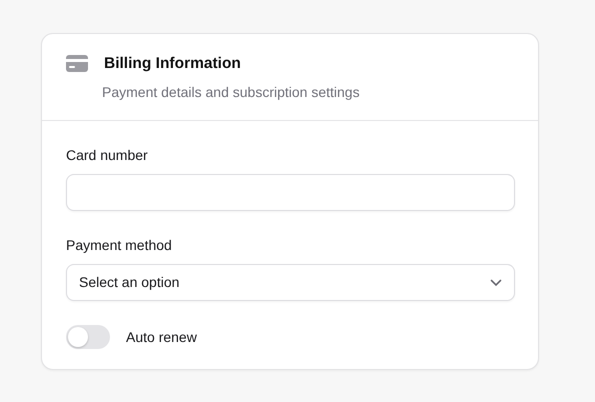 This screenshot has width=595, height=402. I want to click on chevron-down-icon, so click(496, 282).